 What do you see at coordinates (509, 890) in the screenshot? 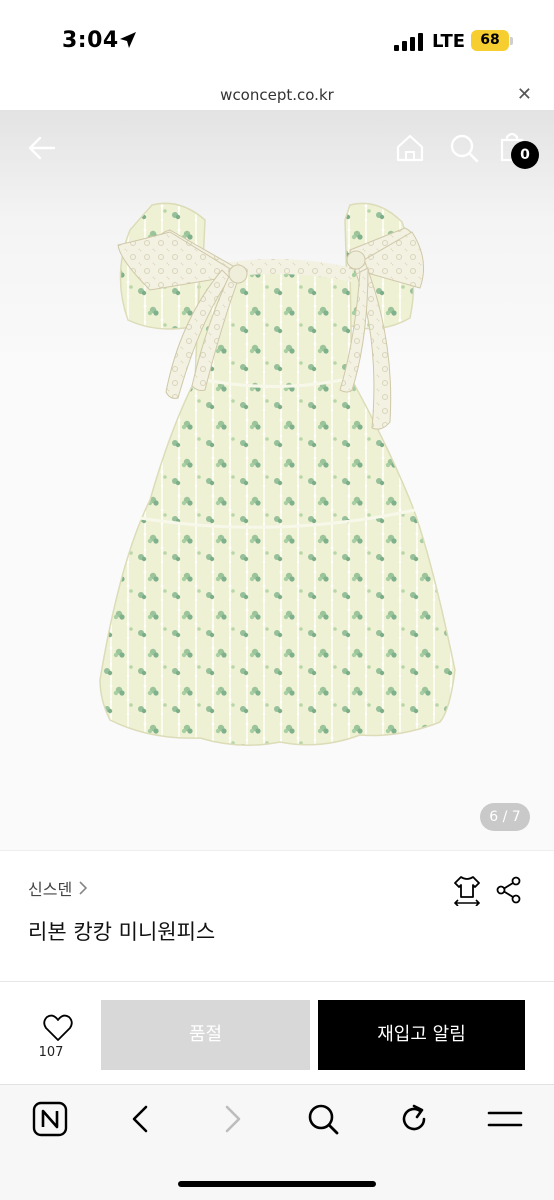
I see `share-icon` at bounding box center [509, 890].